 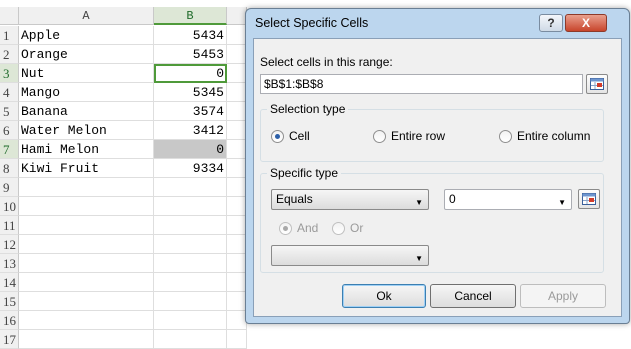 I want to click on range-label: Select cells in this range:, so click(x=326, y=62).